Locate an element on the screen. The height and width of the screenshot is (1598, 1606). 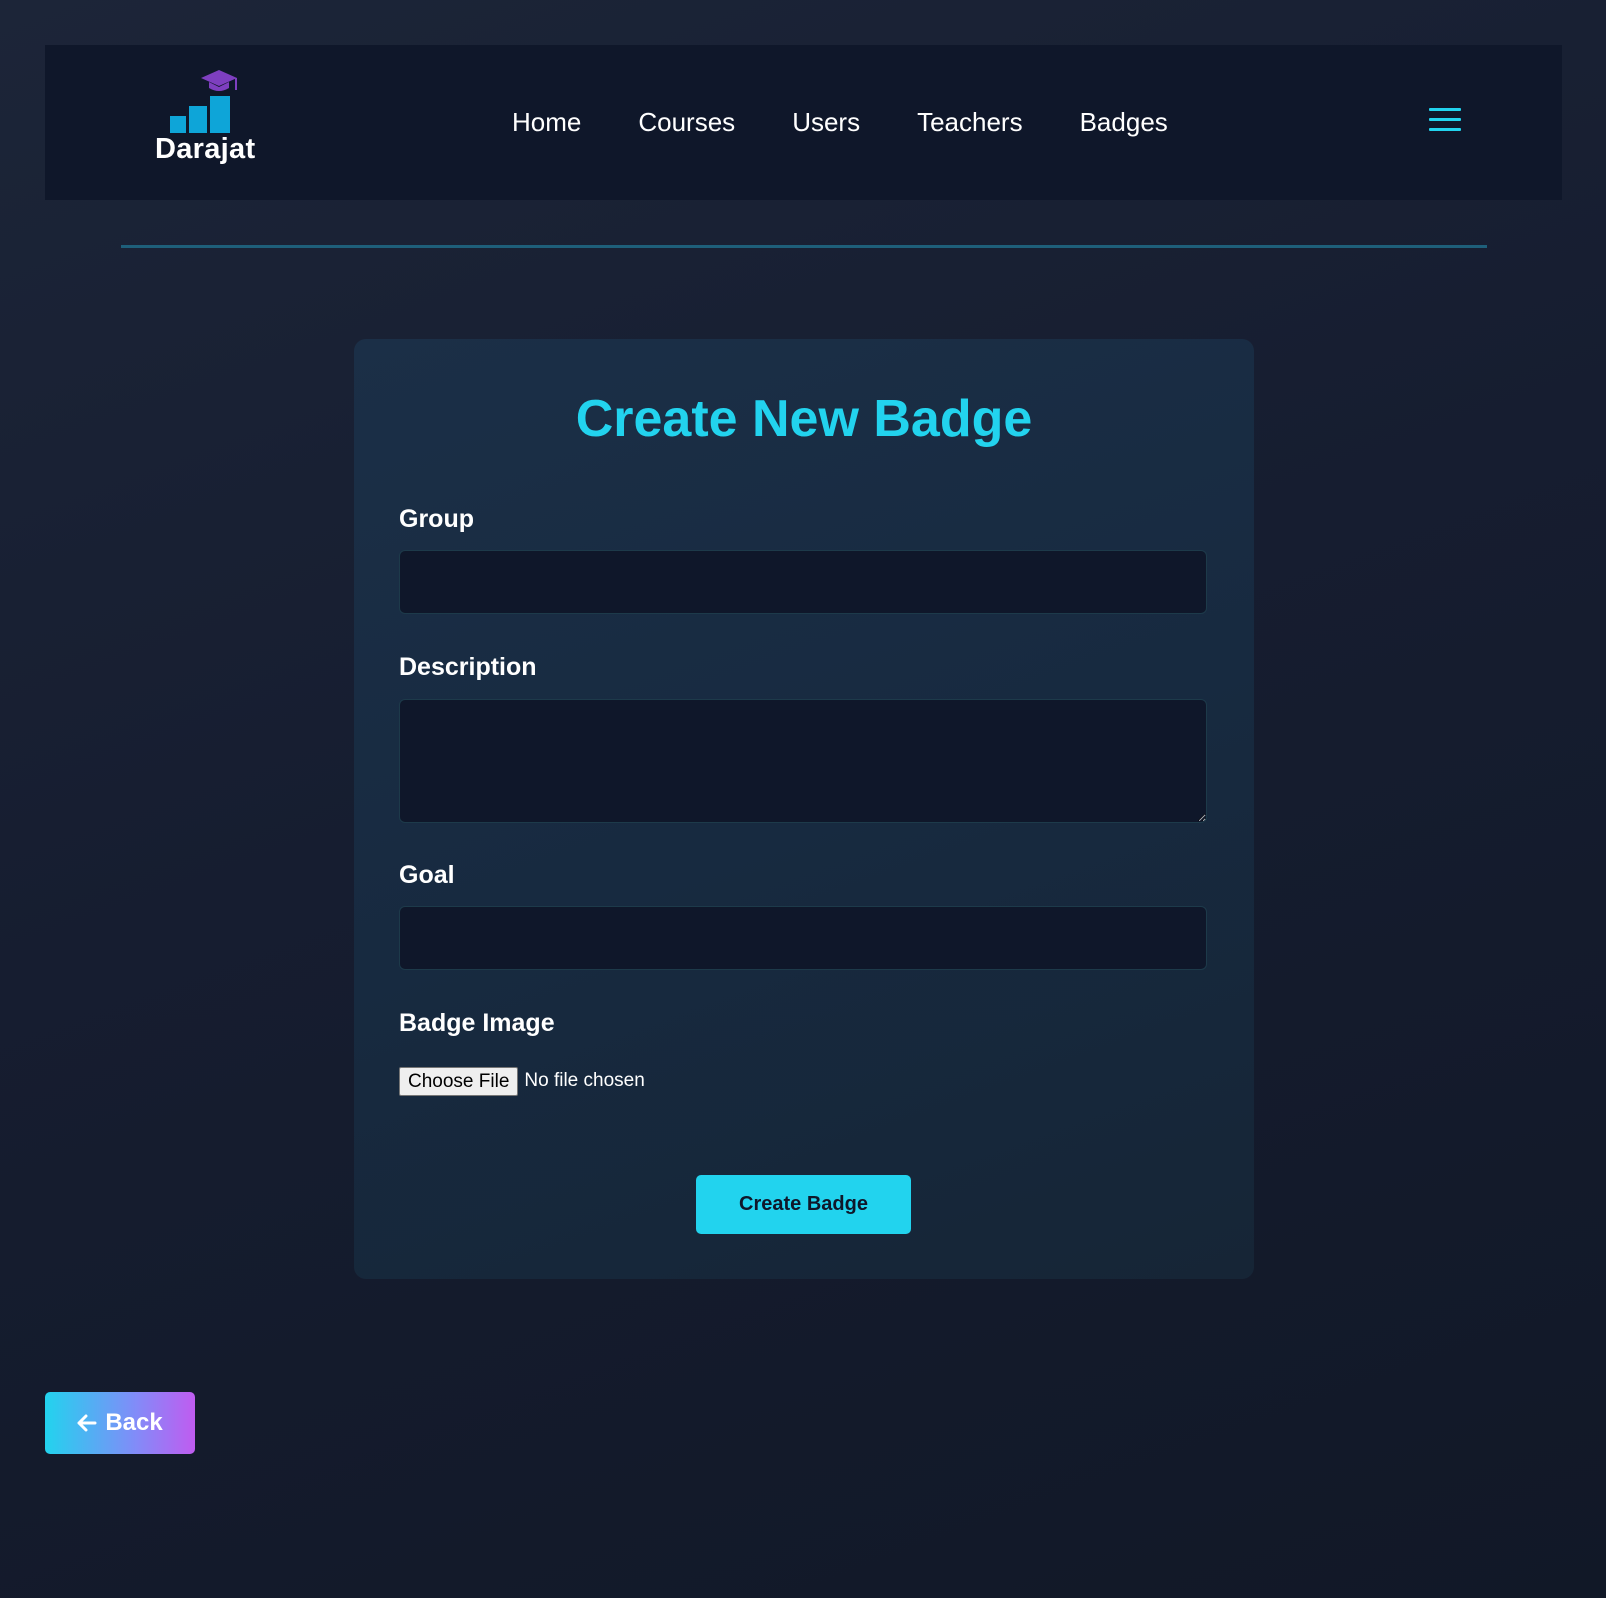
nav-link-home: Home is located at coordinates (546, 122).